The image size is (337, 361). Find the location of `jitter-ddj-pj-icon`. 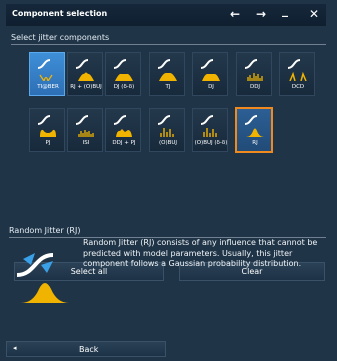

jitter-ddj-pj-icon is located at coordinates (122, 126).